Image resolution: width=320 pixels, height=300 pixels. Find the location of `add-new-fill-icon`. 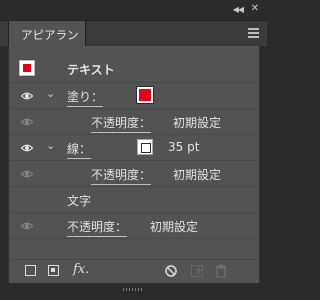

add-new-fill-icon is located at coordinates (53, 270).